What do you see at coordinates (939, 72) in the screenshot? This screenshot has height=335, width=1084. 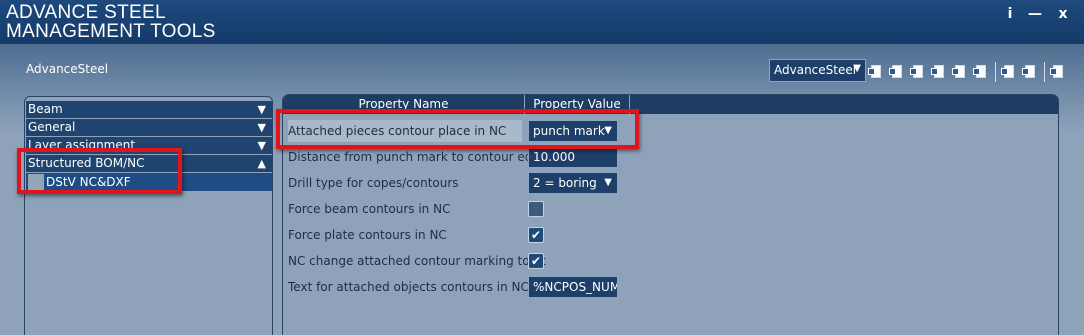 I see `export-icon` at bounding box center [939, 72].